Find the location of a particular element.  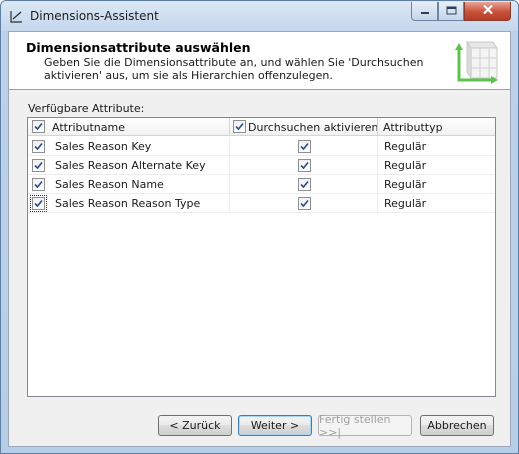

chart-icon is located at coordinates (16, 16).